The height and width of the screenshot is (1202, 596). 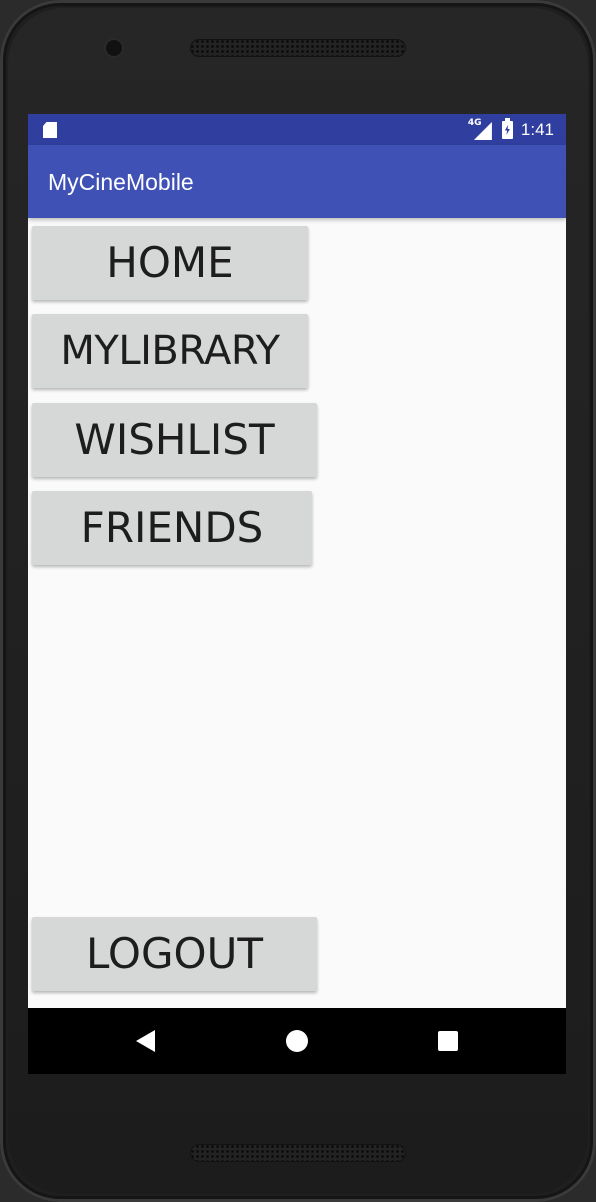 I want to click on front-camera, so click(x=114, y=48).